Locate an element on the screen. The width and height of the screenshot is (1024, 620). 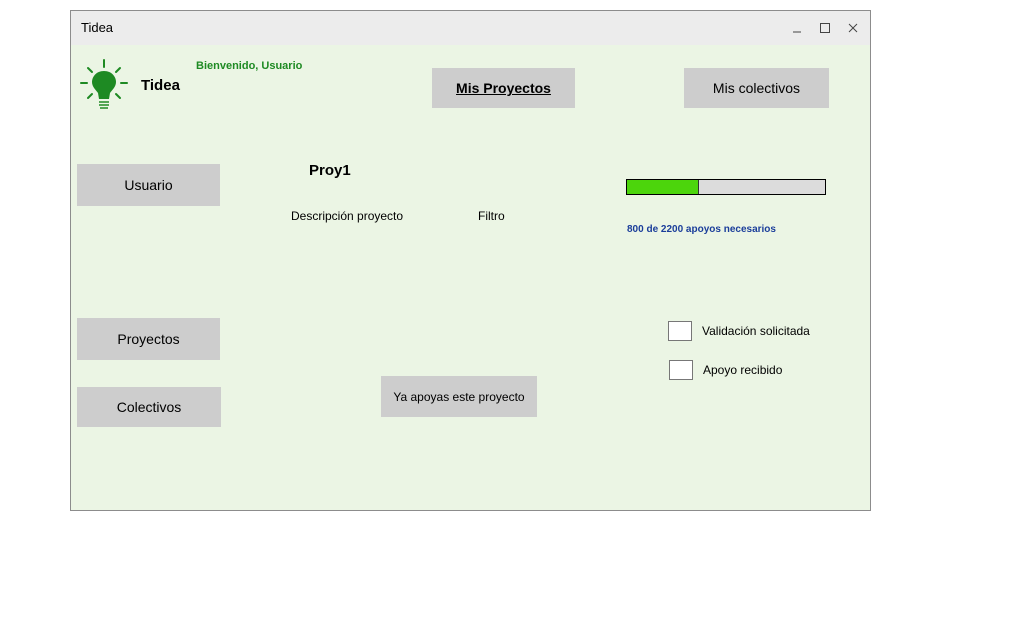
maximize-icon is located at coordinates (825, 28).